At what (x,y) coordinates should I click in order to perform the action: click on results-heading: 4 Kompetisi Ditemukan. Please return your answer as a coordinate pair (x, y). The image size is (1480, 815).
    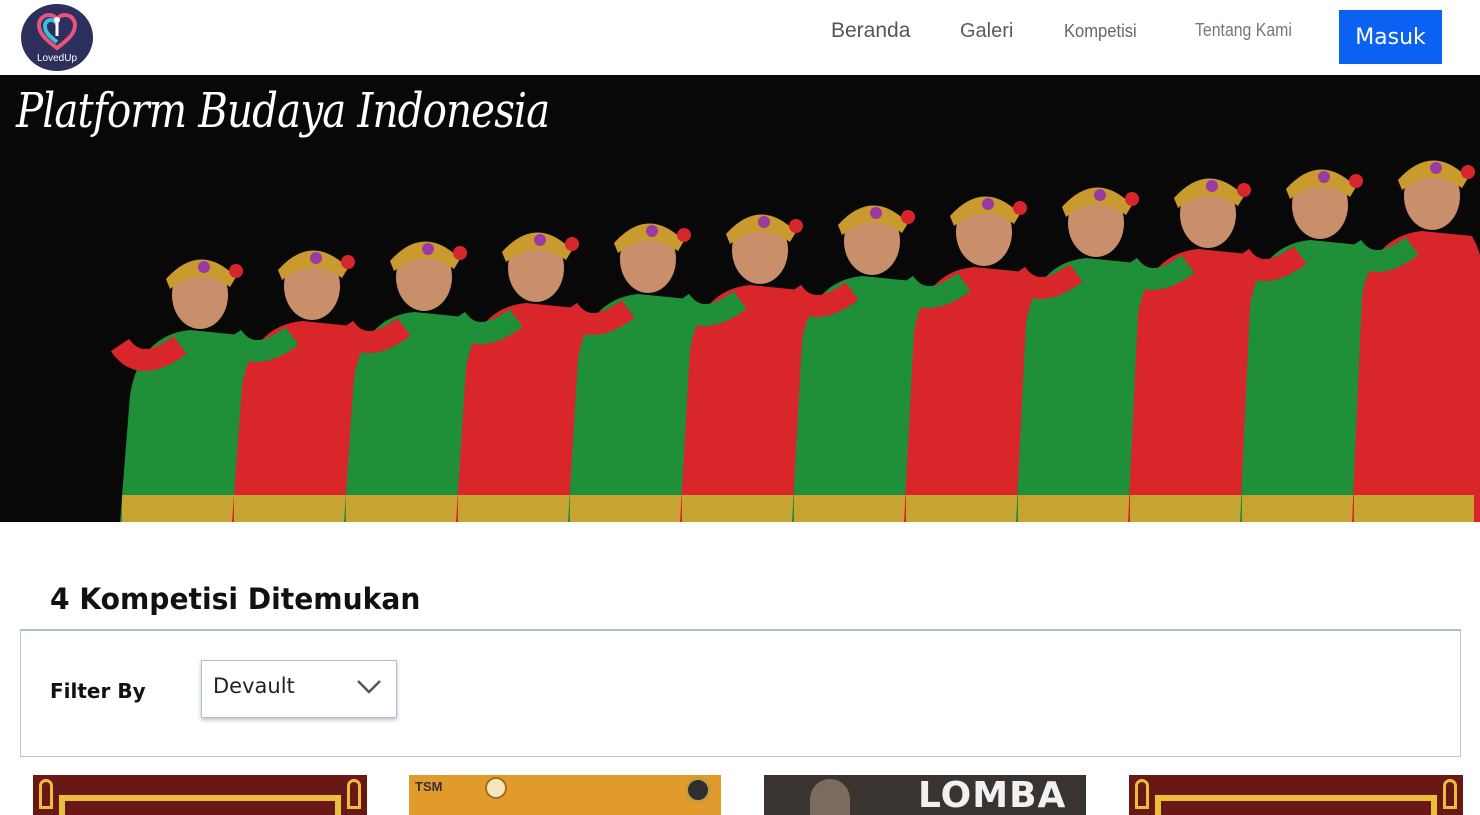
    Looking at the image, I should click on (235, 599).